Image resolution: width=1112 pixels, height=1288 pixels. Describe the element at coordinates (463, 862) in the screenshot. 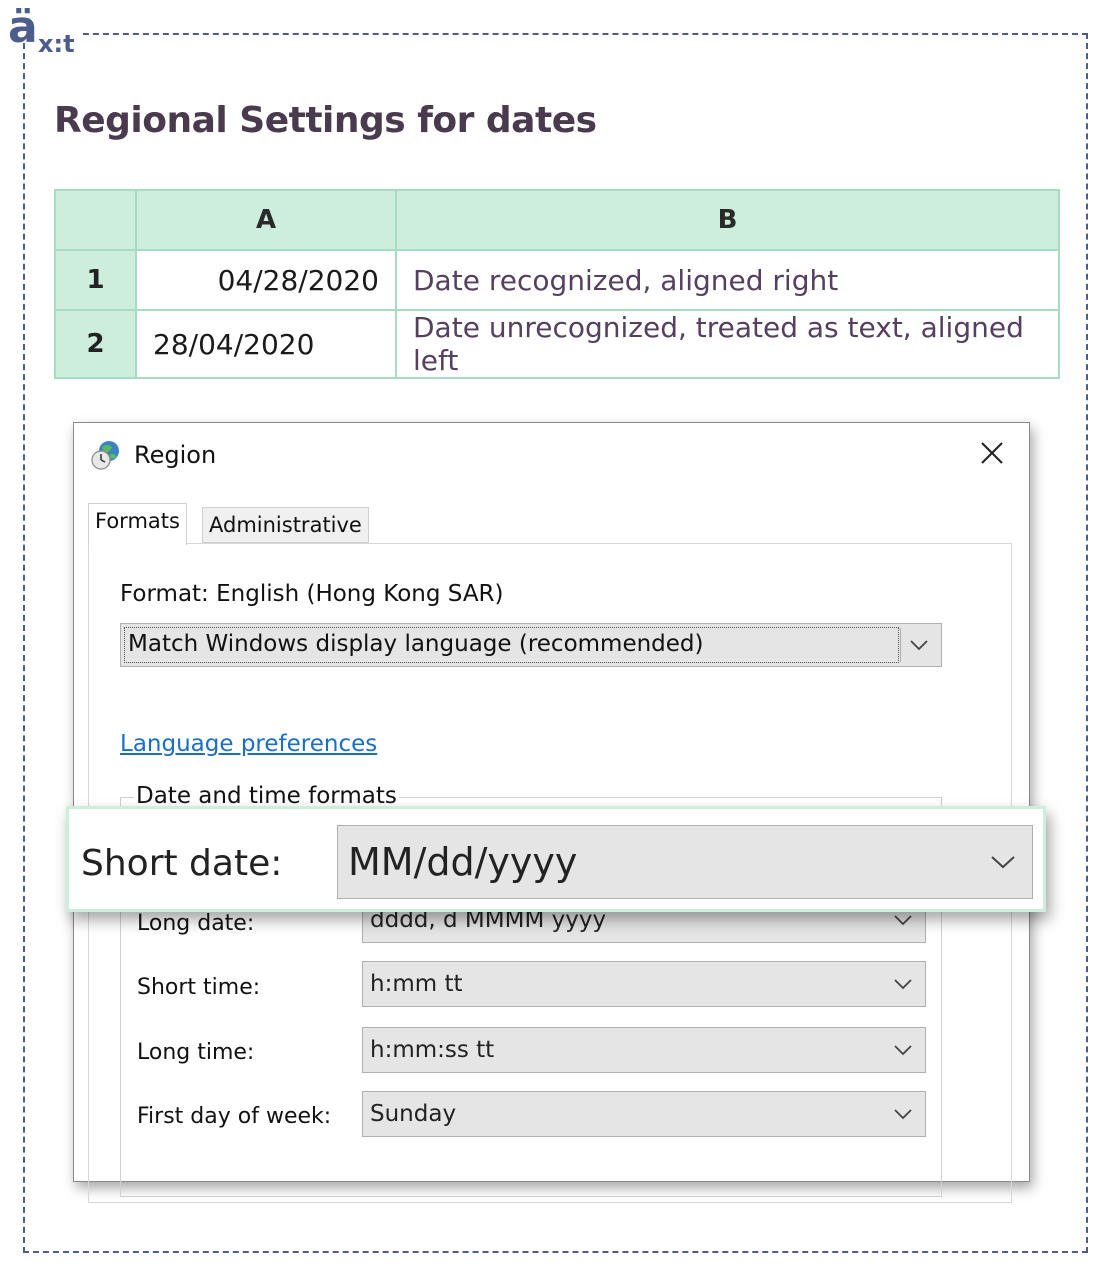

I see `short-date-value: MM/dd/yyyy` at that location.